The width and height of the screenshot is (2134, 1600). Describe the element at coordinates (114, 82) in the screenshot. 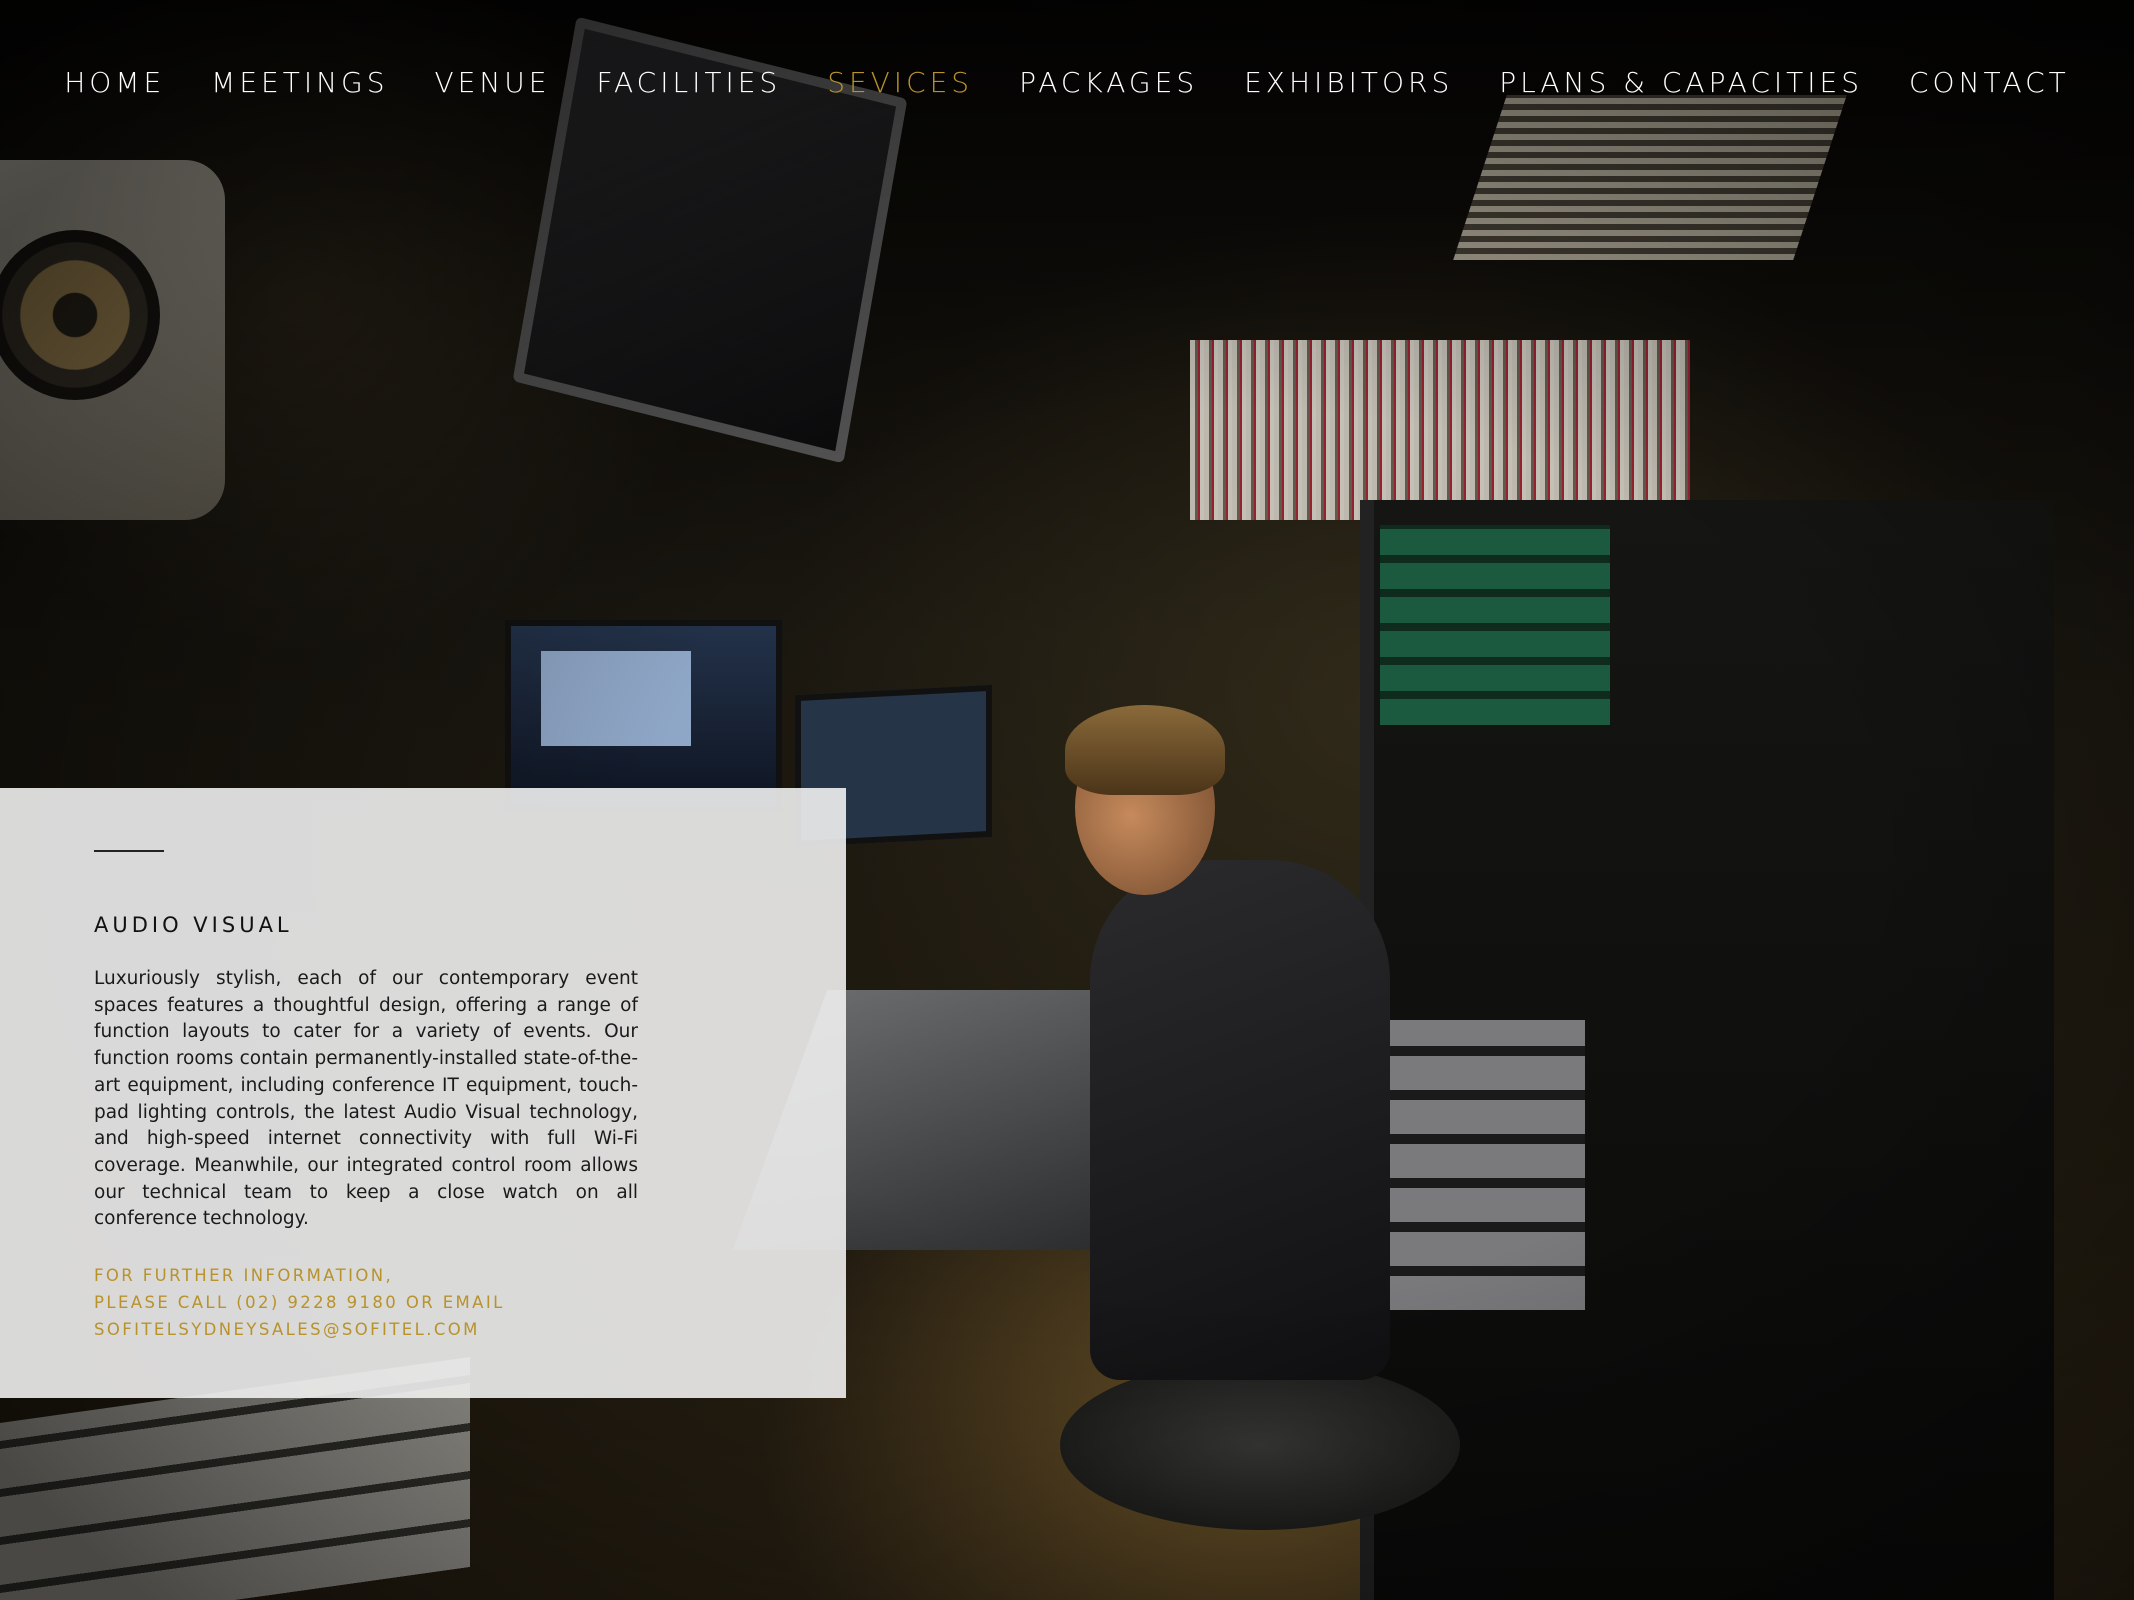

I see `nav-home: HOME` at that location.